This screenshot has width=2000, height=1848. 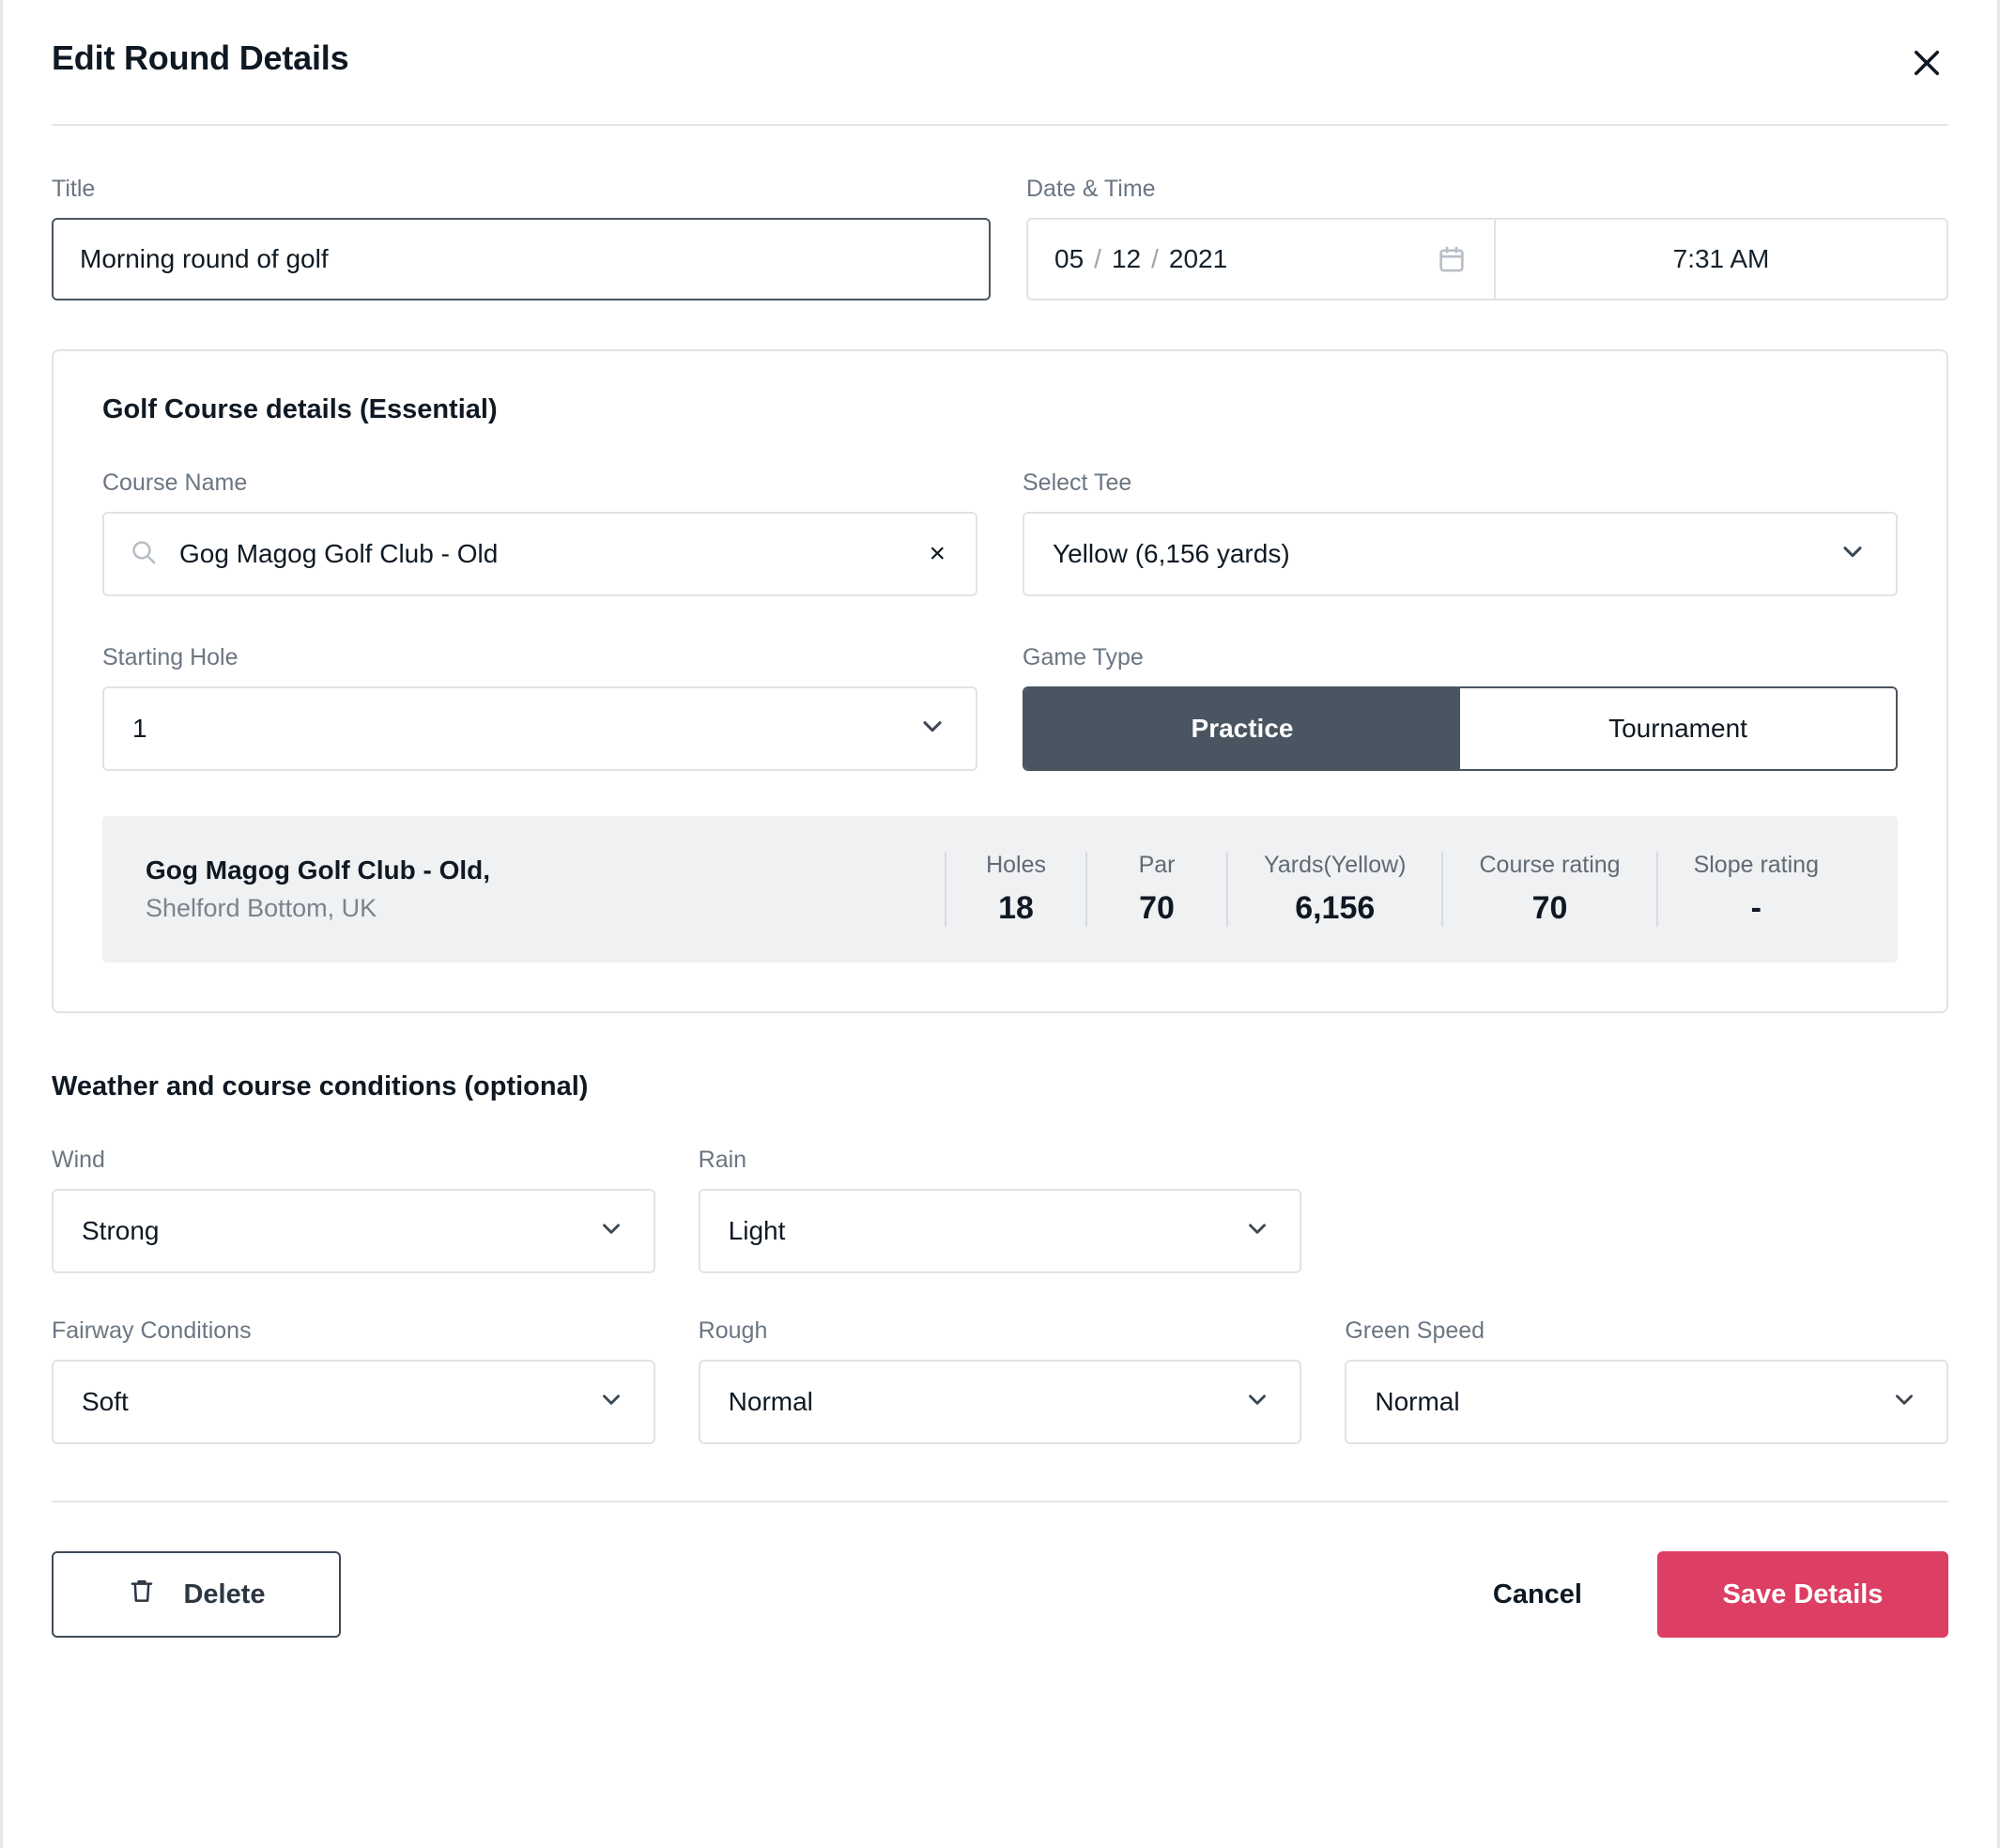 I want to click on search-icon, so click(x=144, y=554).